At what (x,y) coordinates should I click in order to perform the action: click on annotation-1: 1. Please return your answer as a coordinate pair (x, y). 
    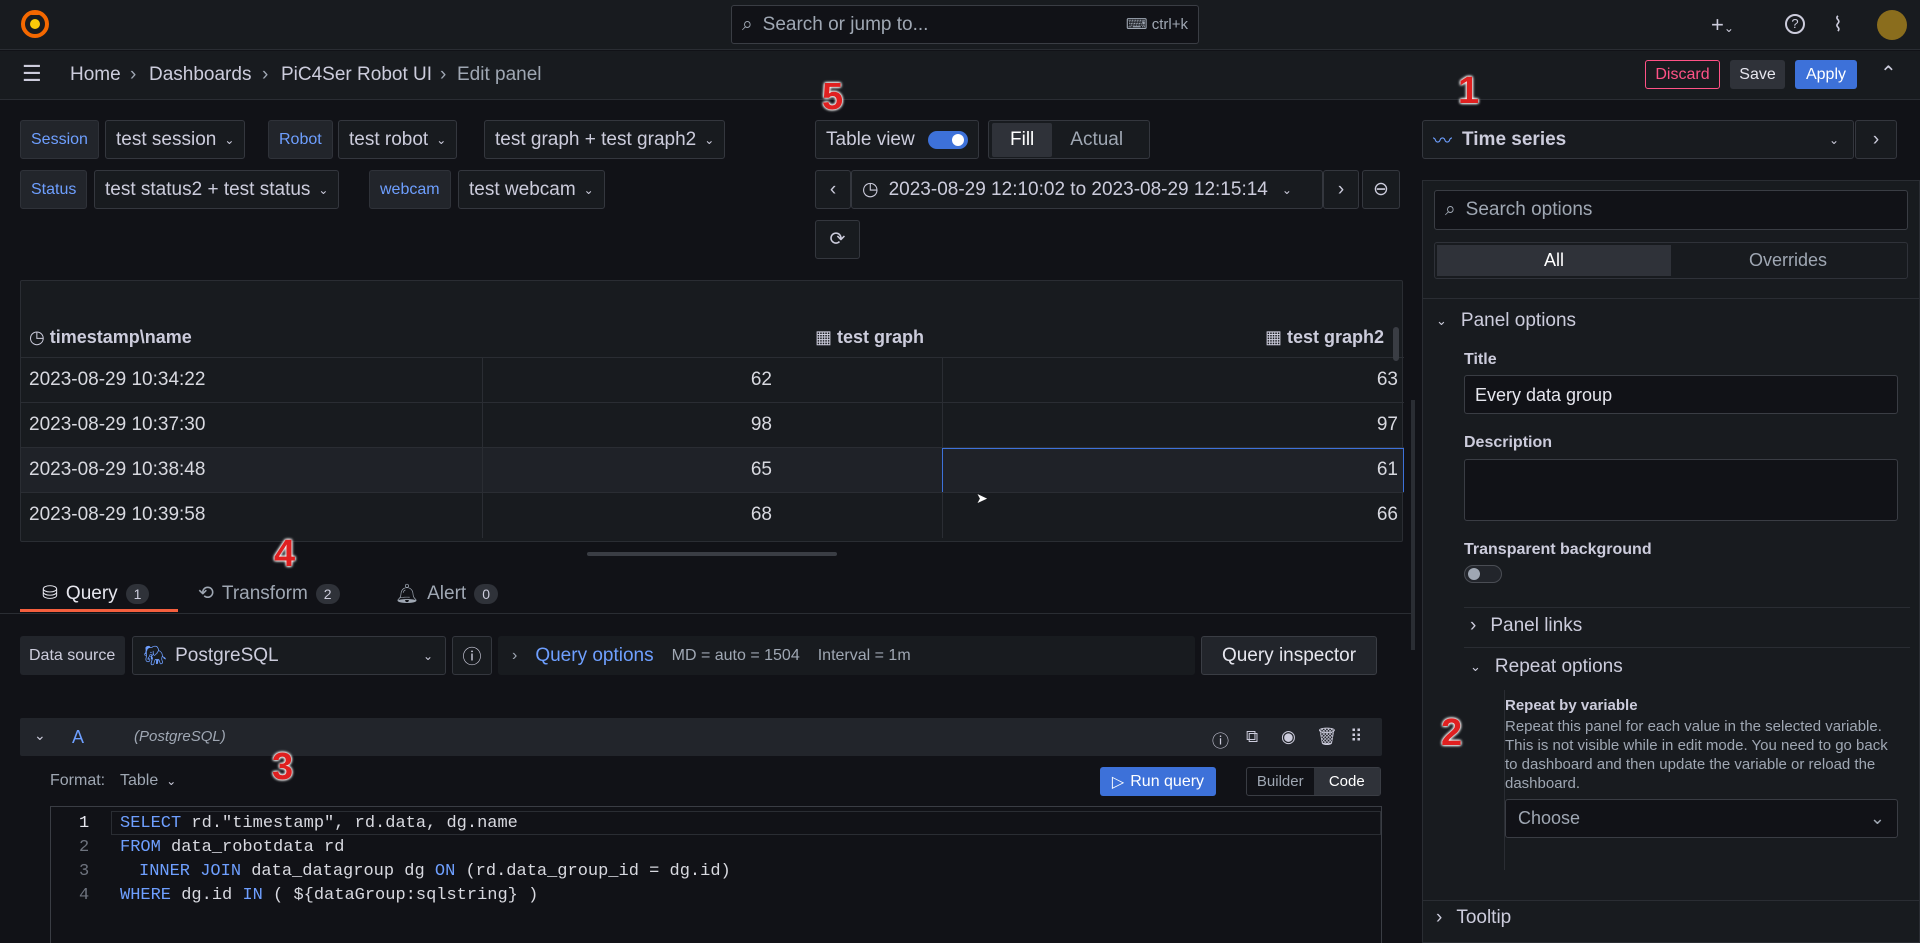
    Looking at the image, I should click on (1469, 91).